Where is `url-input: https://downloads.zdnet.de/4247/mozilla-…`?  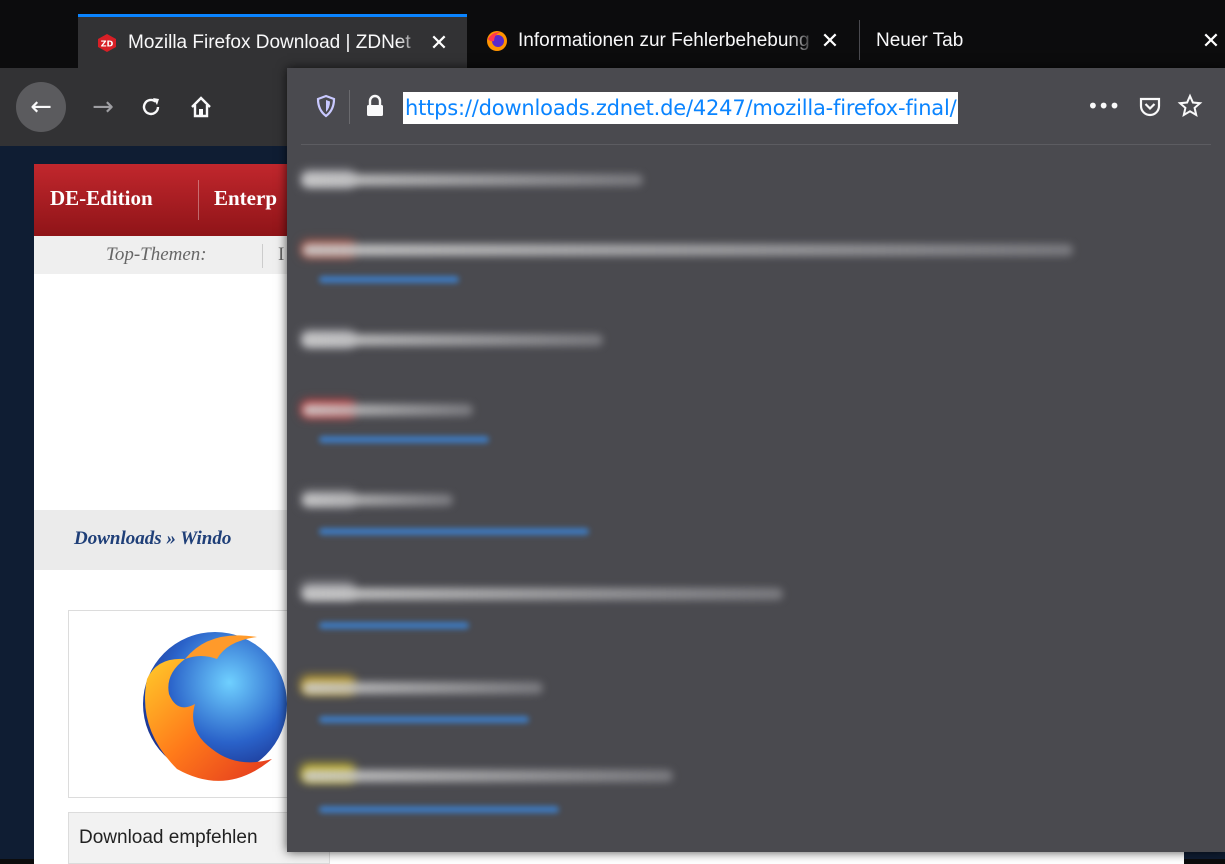
url-input: https://downloads.zdnet.de/4247/mozilla-… is located at coordinates (681, 108).